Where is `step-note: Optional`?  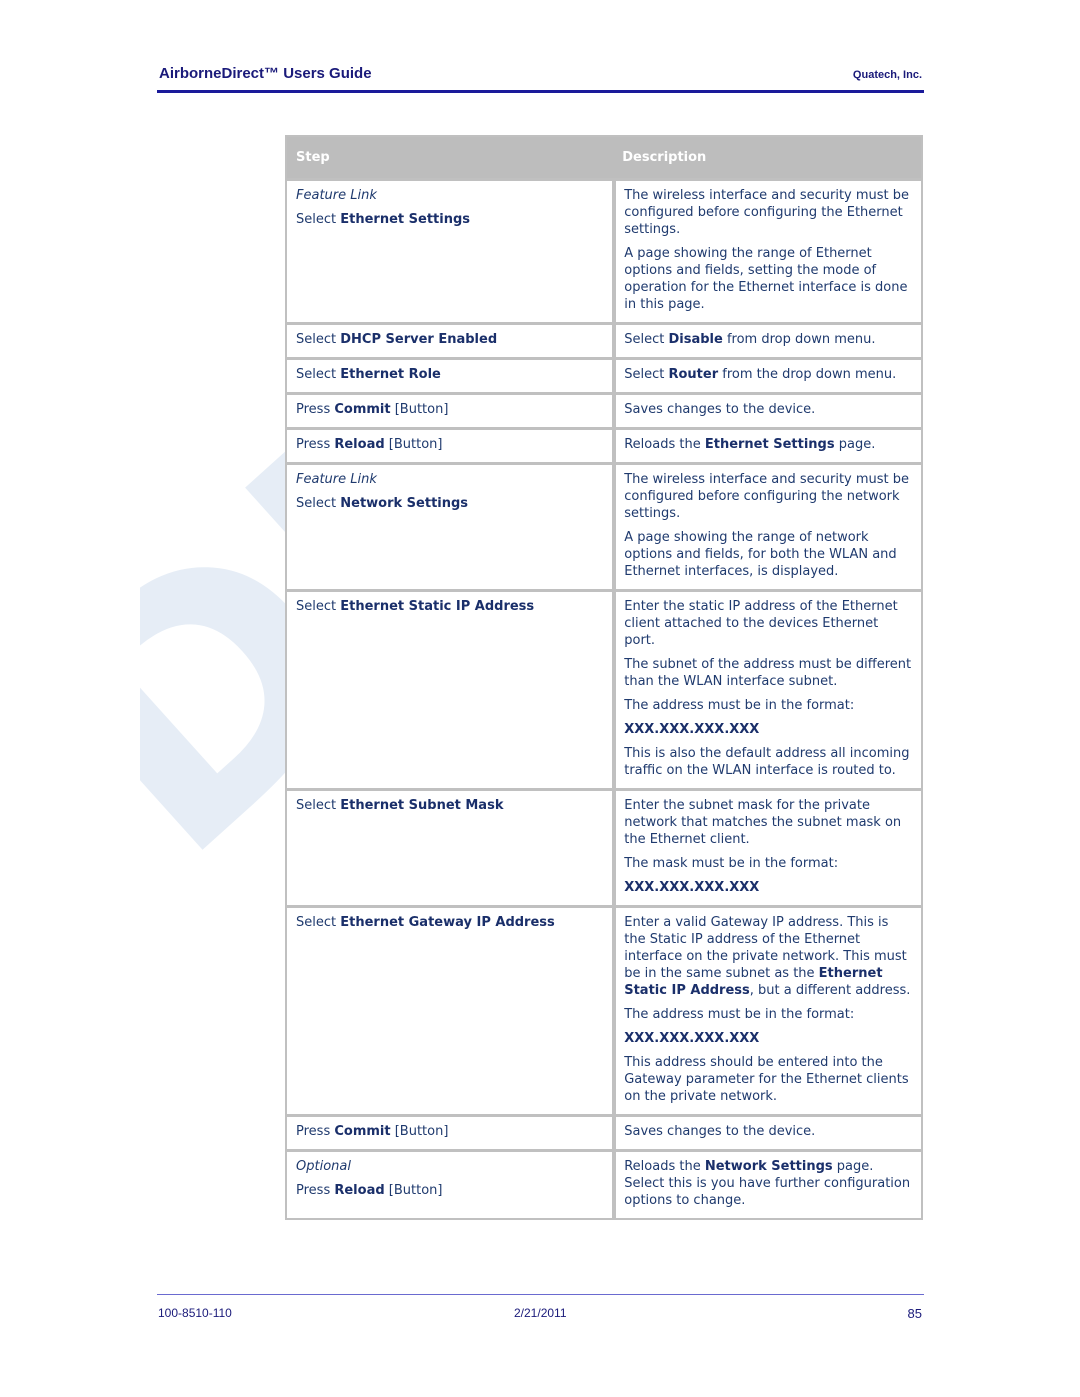 step-note: Optional is located at coordinates (323, 1166).